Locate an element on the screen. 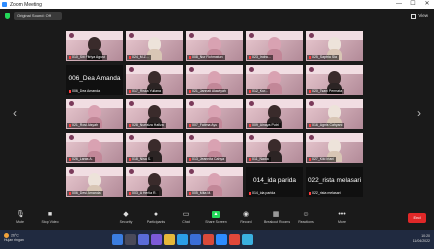  participant-video-tile: 003_A Herlia R. is located at coordinates (154, 182).